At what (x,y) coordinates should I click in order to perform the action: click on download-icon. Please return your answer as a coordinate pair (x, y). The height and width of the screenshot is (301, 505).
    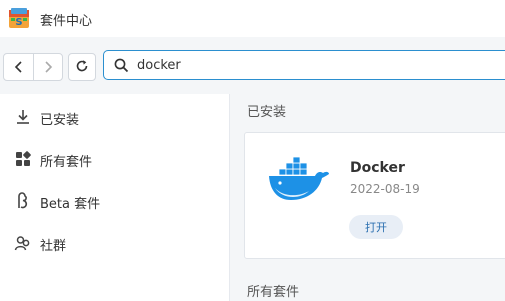
    Looking at the image, I should click on (23, 117).